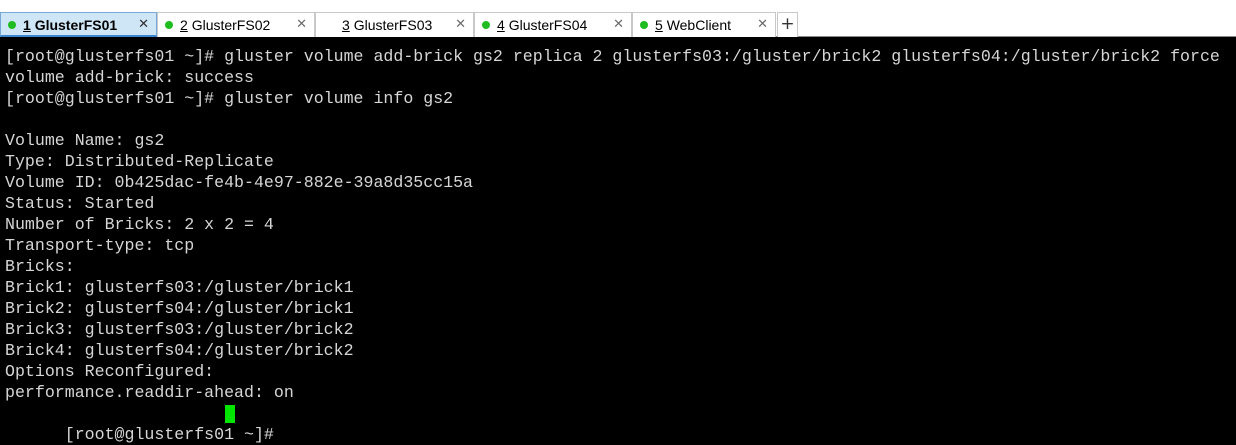  What do you see at coordinates (139, 161) in the screenshot?
I see `terminal-line: Type: Distributed-Replicate` at bounding box center [139, 161].